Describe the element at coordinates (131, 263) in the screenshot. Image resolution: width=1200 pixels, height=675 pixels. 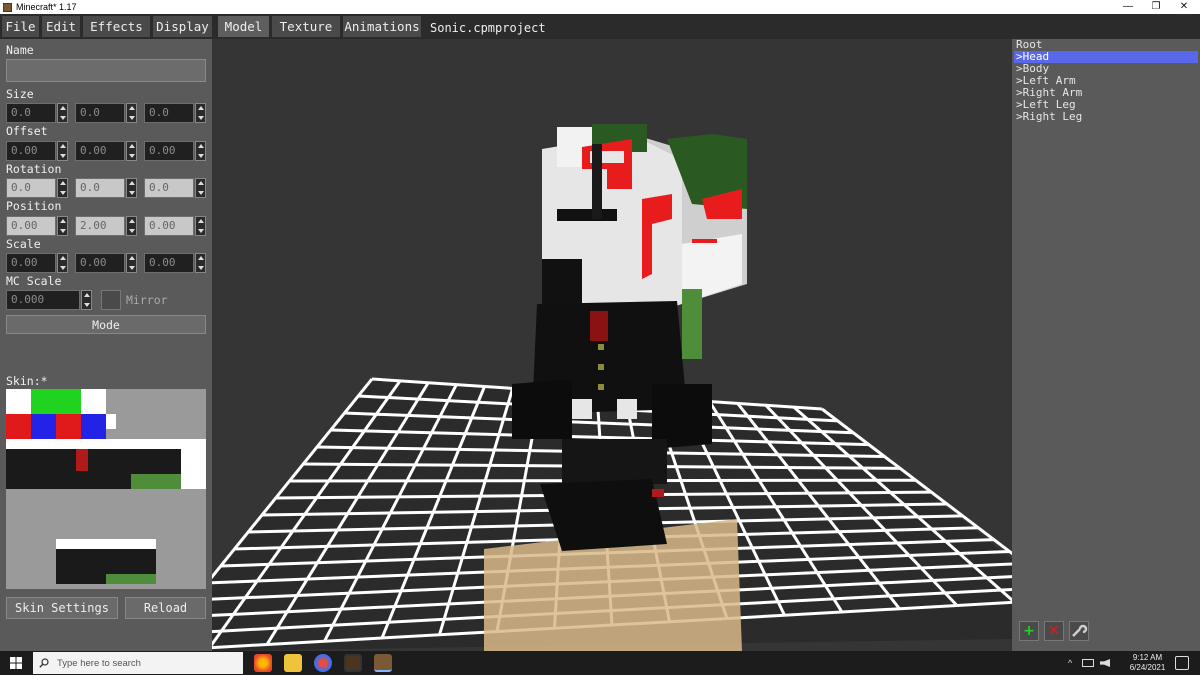
I see `scale-y-stepper` at that location.